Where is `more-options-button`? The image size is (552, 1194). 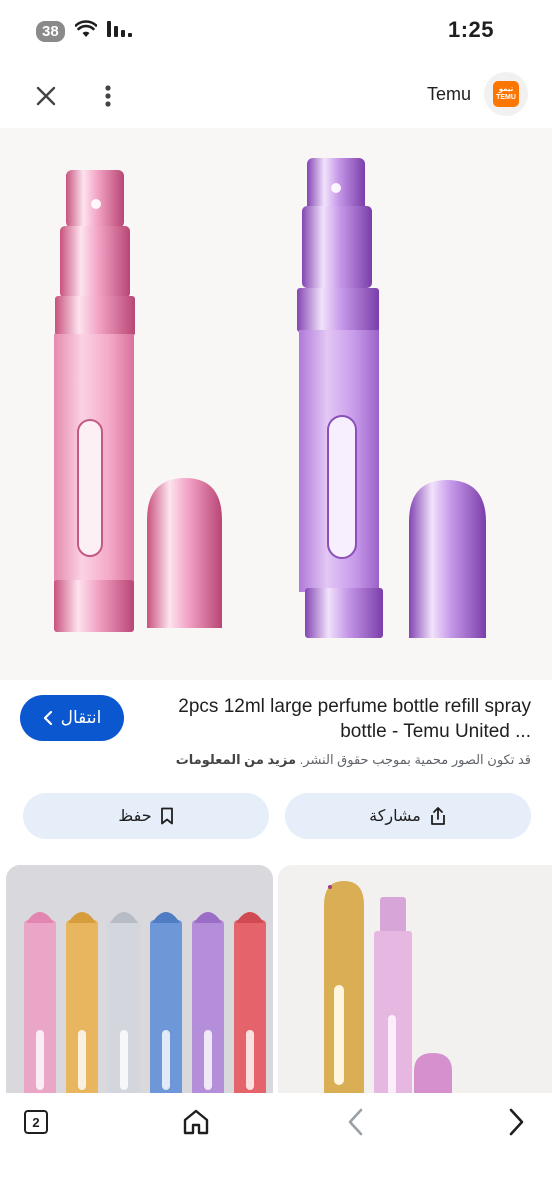 more-options-button is located at coordinates (108, 96).